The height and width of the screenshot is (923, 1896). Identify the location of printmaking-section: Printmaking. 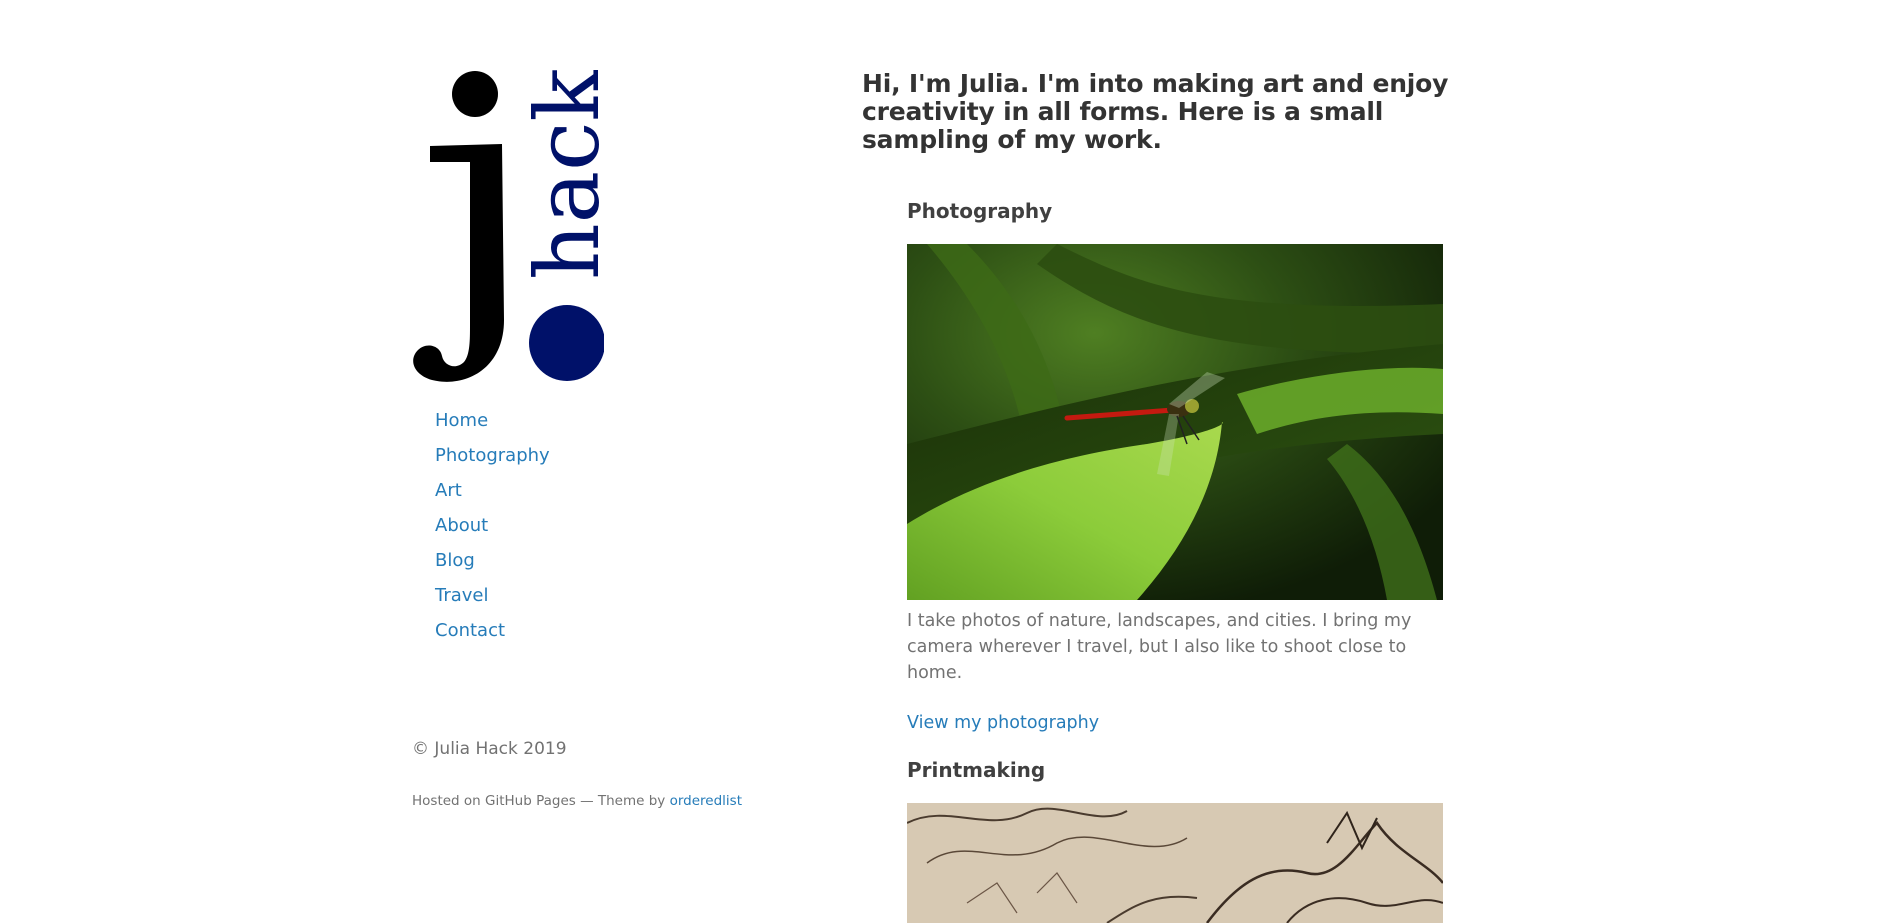
(1177, 840).